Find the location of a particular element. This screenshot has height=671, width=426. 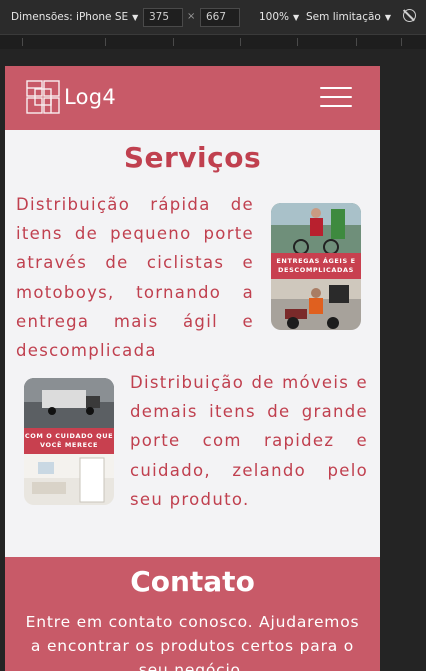

throttle-select: Sem limitação ▼ is located at coordinates (348, 17).